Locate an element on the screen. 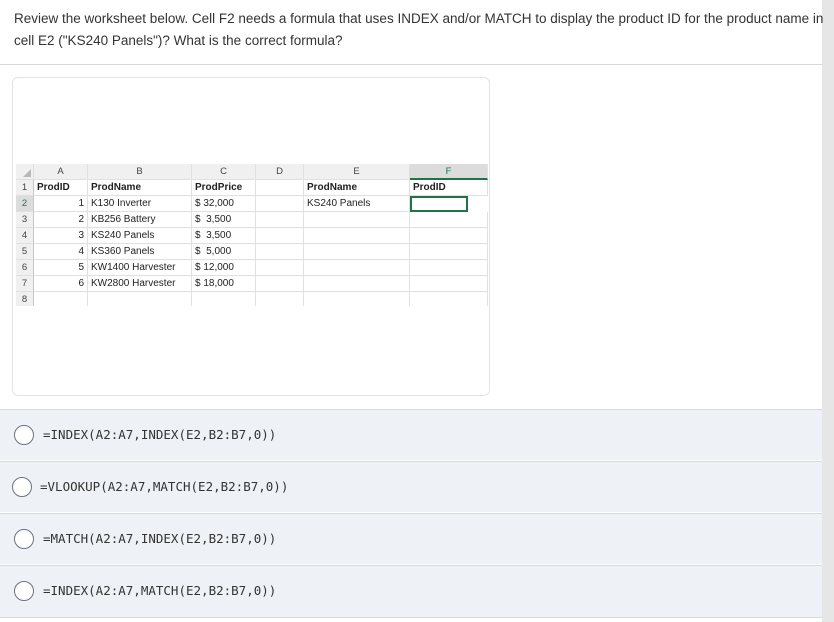  row-number: 3 is located at coordinates (25, 220).